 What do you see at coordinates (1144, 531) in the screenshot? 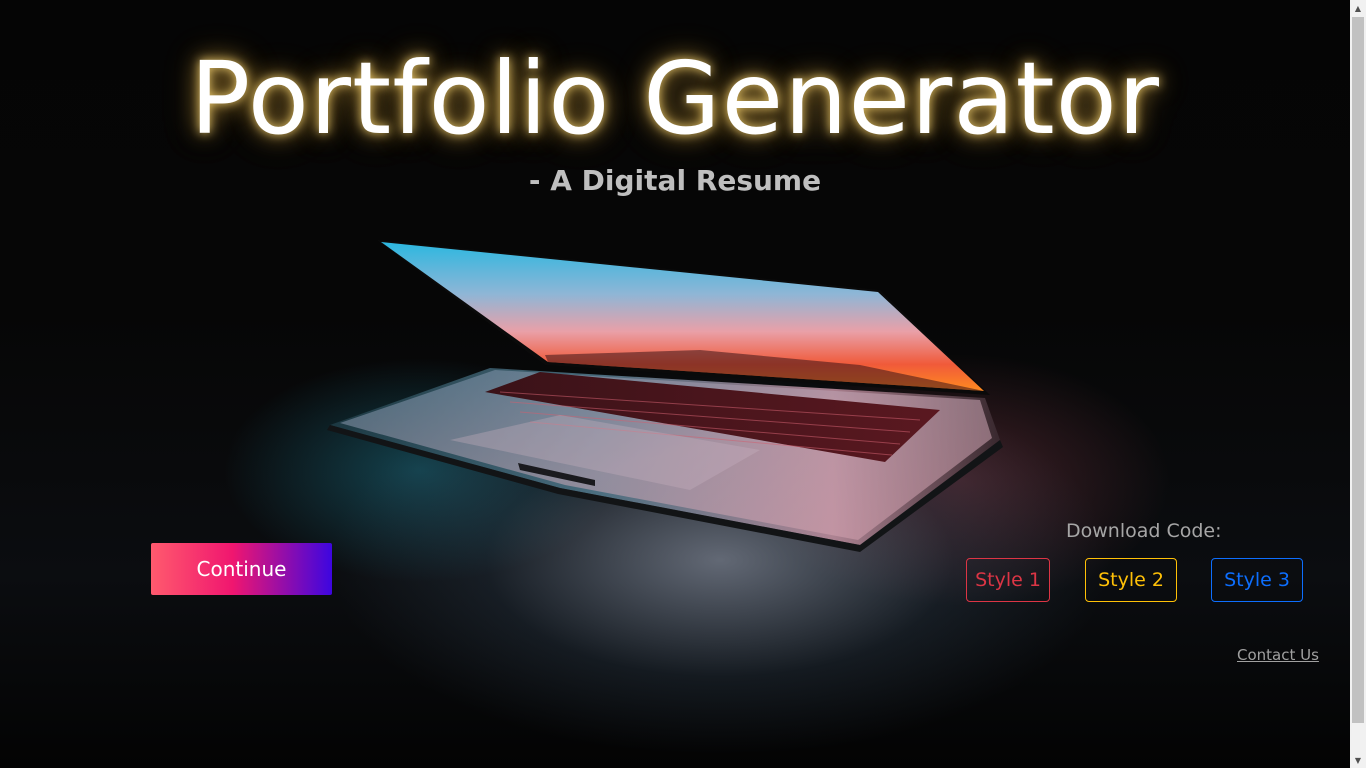
I see `download-code-label: Download Code:` at bounding box center [1144, 531].